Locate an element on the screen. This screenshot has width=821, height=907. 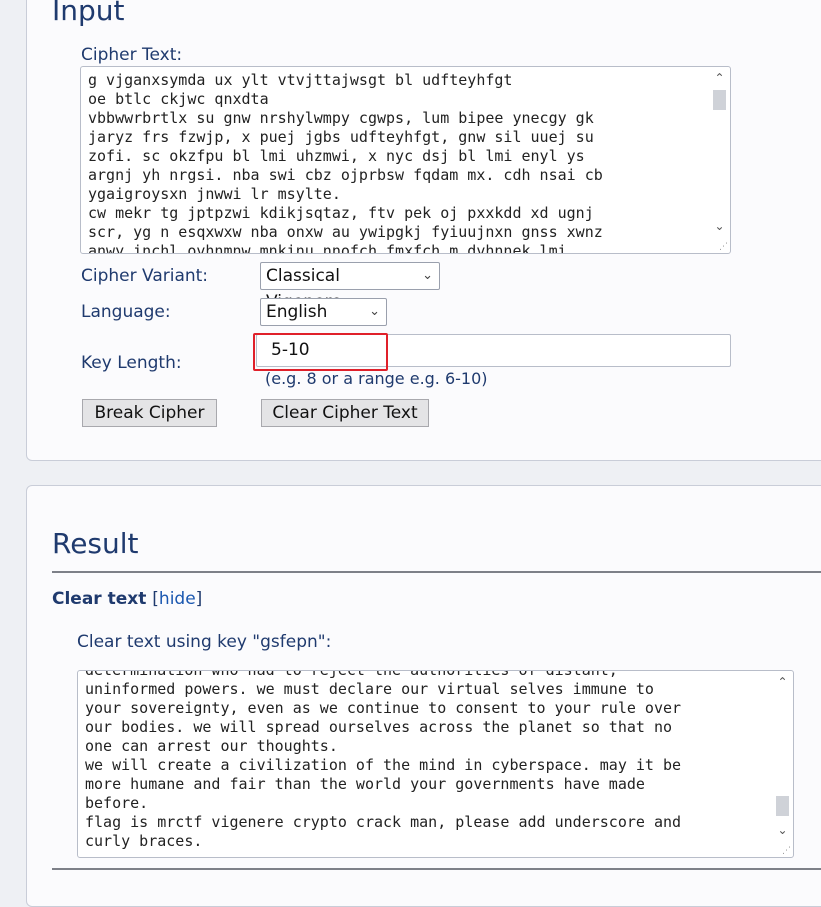
clear-text-key-line: Clear text using key "gsfepn": is located at coordinates (204, 642).